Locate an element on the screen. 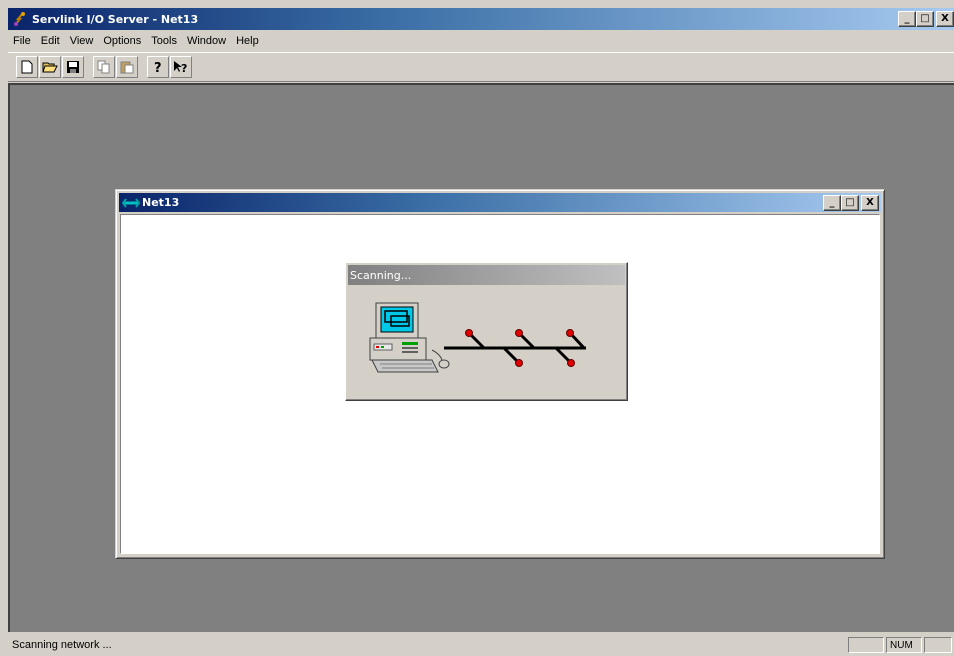  new-button is located at coordinates (27, 67).